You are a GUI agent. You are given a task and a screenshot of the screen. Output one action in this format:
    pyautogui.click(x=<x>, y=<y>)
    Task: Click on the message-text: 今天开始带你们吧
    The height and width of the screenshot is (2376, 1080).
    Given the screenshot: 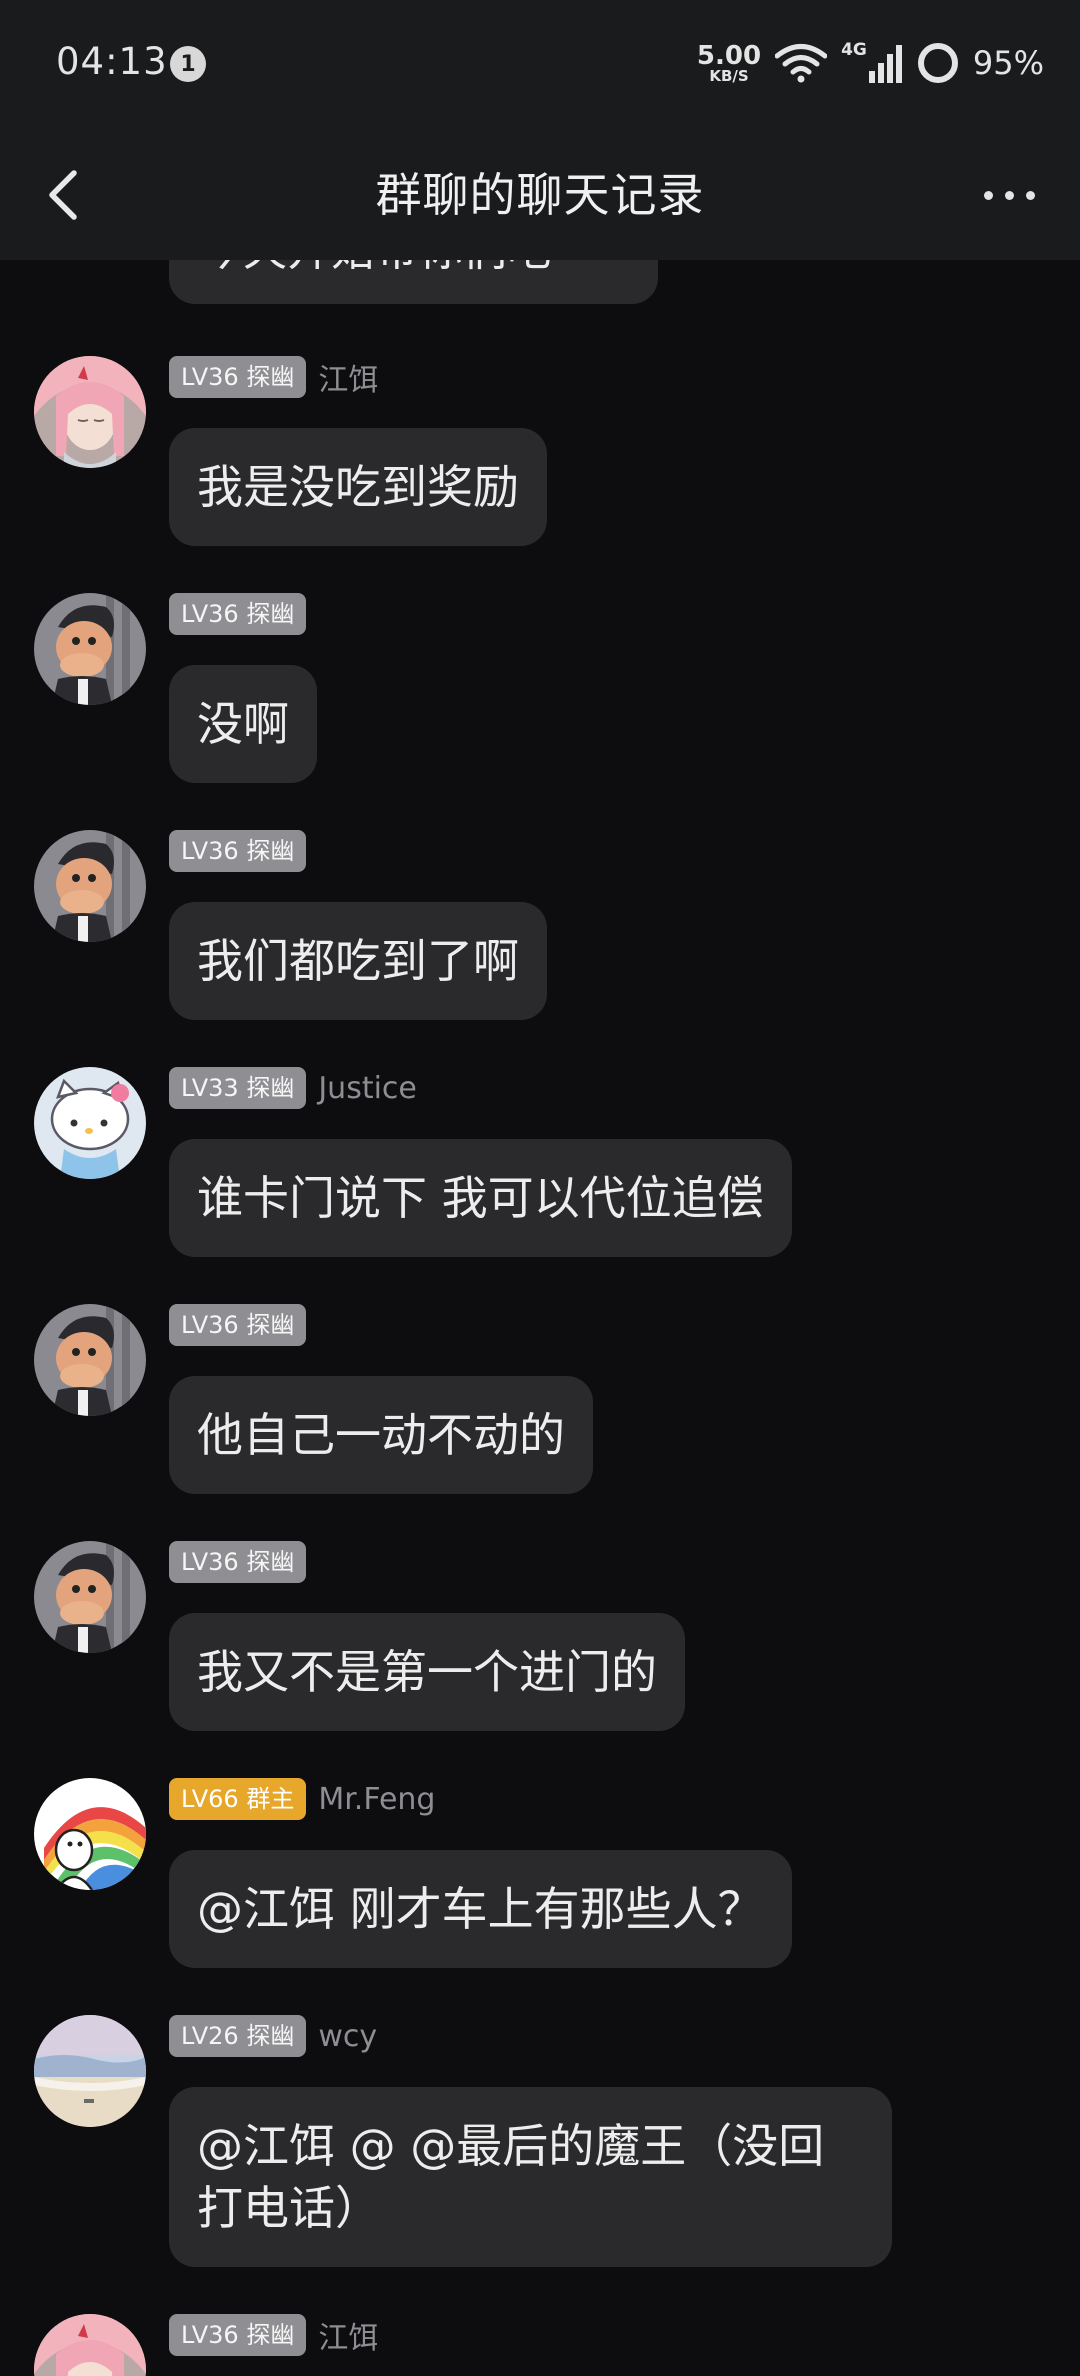 What is the action you would take?
    pyautogui.click(x=375, y=269)
    